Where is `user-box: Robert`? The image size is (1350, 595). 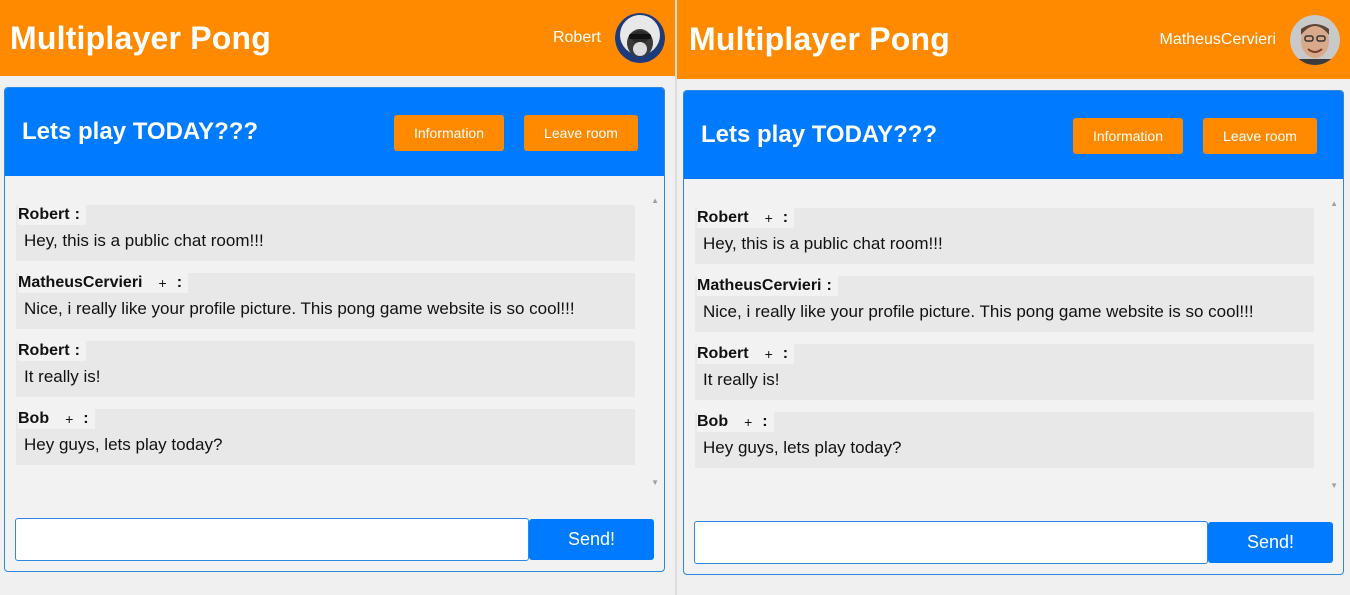
user-box: Robert is located at coordinates (609, 38).